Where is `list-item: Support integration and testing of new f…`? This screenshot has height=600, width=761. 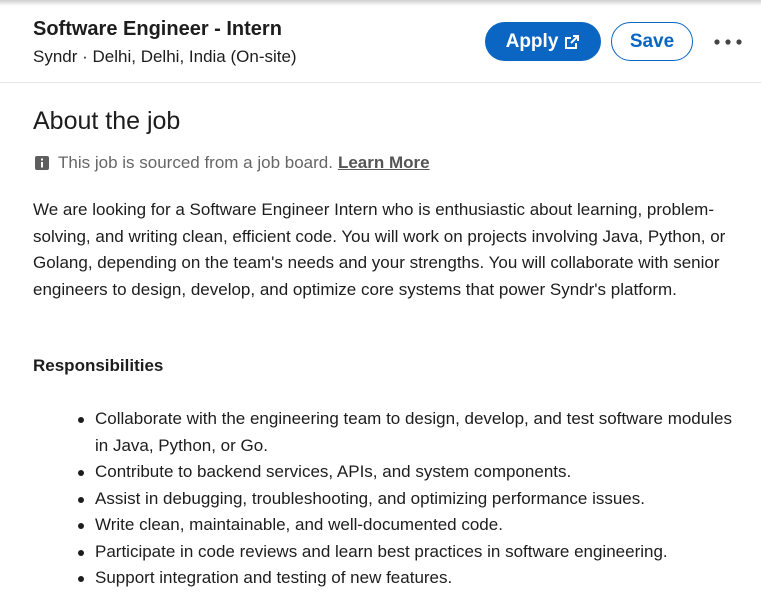 list-item: Support integration and testing of new f… is located at coordinates (406, 578).